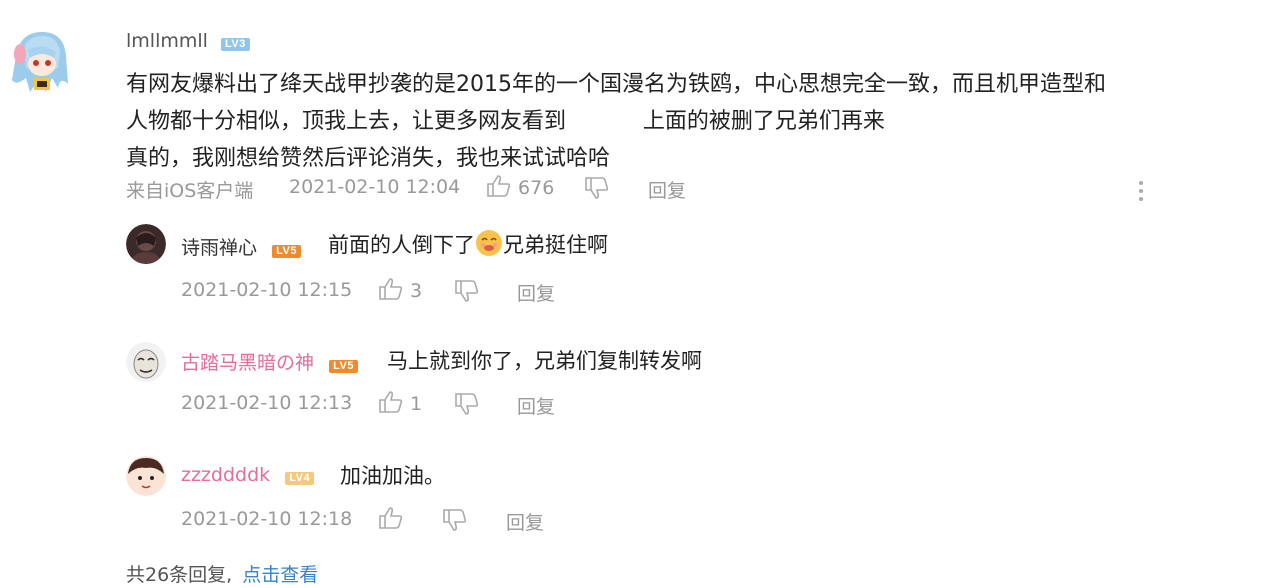  I want to click on reply-header: 古踏马黑暗の神 LV5, so click(269, 361).